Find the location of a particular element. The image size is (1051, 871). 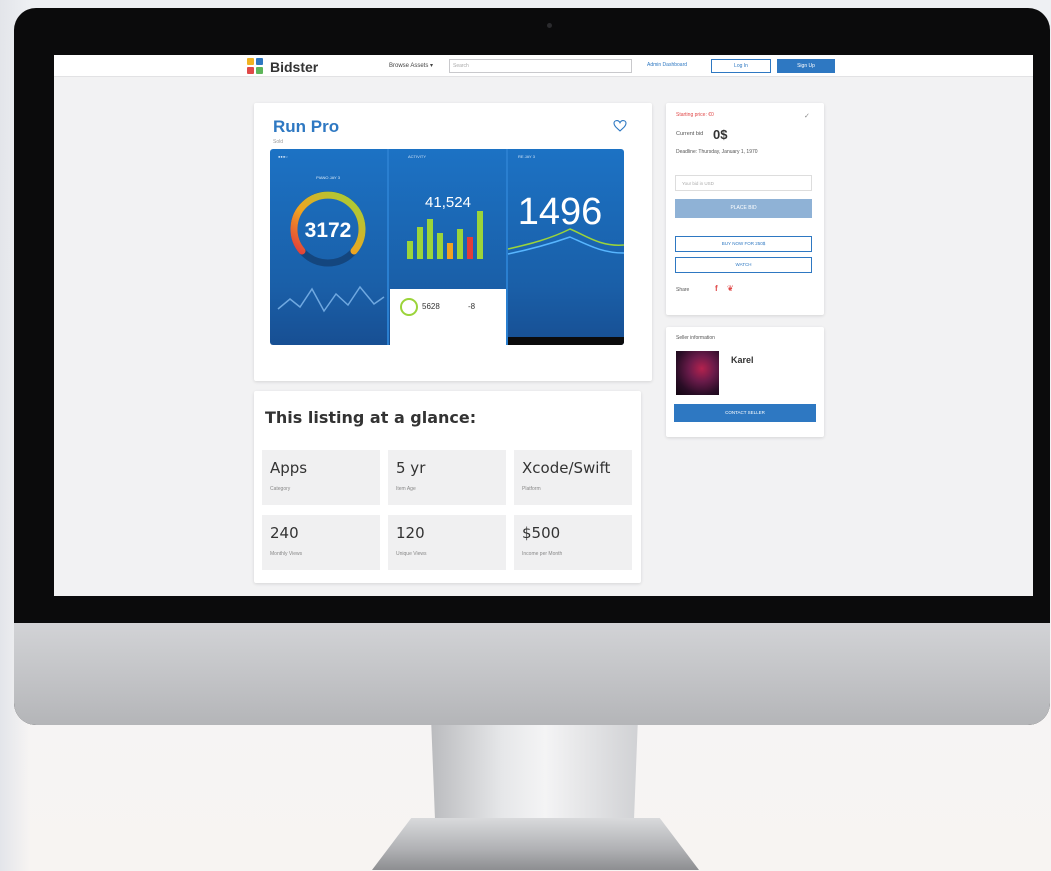

stat-tile: Xcode/Swift Platform is located at coordinates (573, 477).